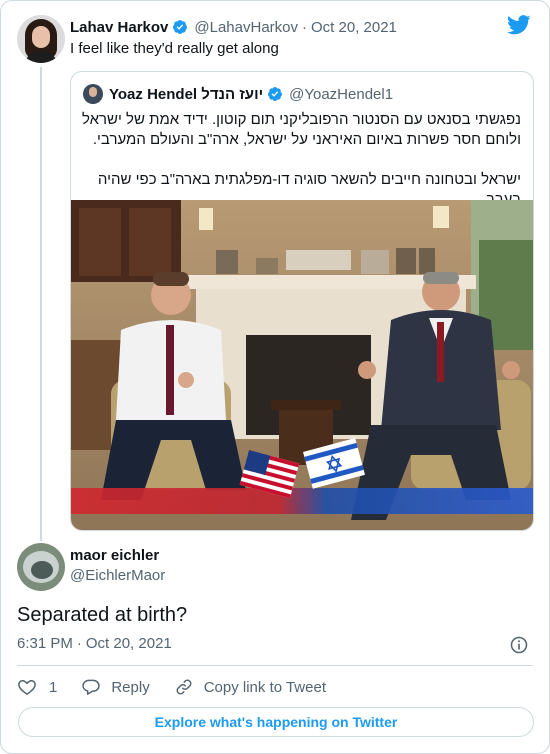 The width and height of the screenshot is (550, 754). I want to click on tweet-text: I feel like they'd really get along, so click(174, 48).